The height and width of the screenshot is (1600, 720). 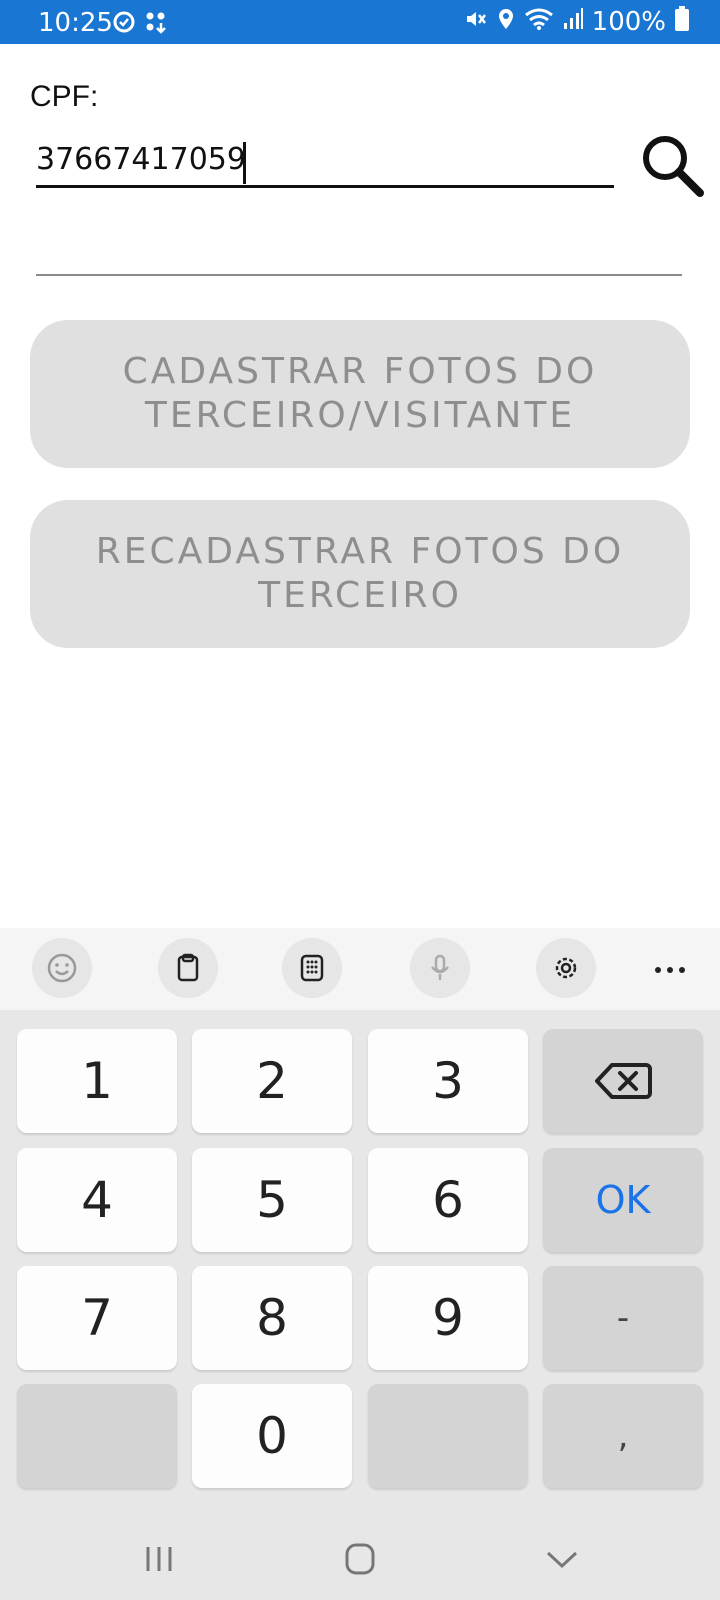 What do you see at coordinates (360, 969) in the screenshot?
I see `keyboard-toolbar` at bounding box center [360, 969].